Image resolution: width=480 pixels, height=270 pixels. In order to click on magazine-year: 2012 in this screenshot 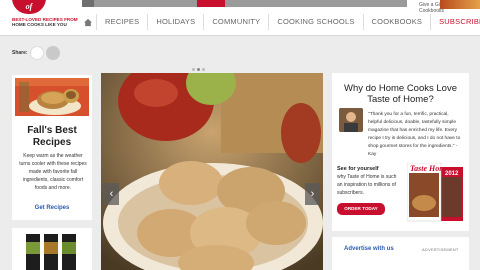, I will do `click(452, 174)`.